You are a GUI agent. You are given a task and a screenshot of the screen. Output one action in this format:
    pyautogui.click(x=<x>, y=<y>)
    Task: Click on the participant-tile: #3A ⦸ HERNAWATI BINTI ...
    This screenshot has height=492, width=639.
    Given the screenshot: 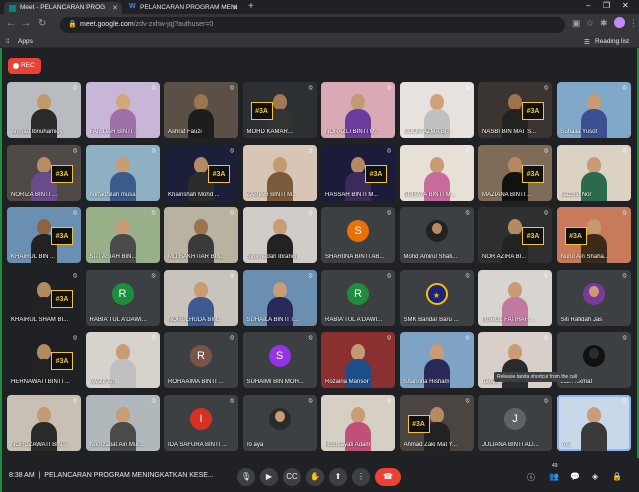 What is the action you would take?
    pyautogui.click(x=44, y=360)
    